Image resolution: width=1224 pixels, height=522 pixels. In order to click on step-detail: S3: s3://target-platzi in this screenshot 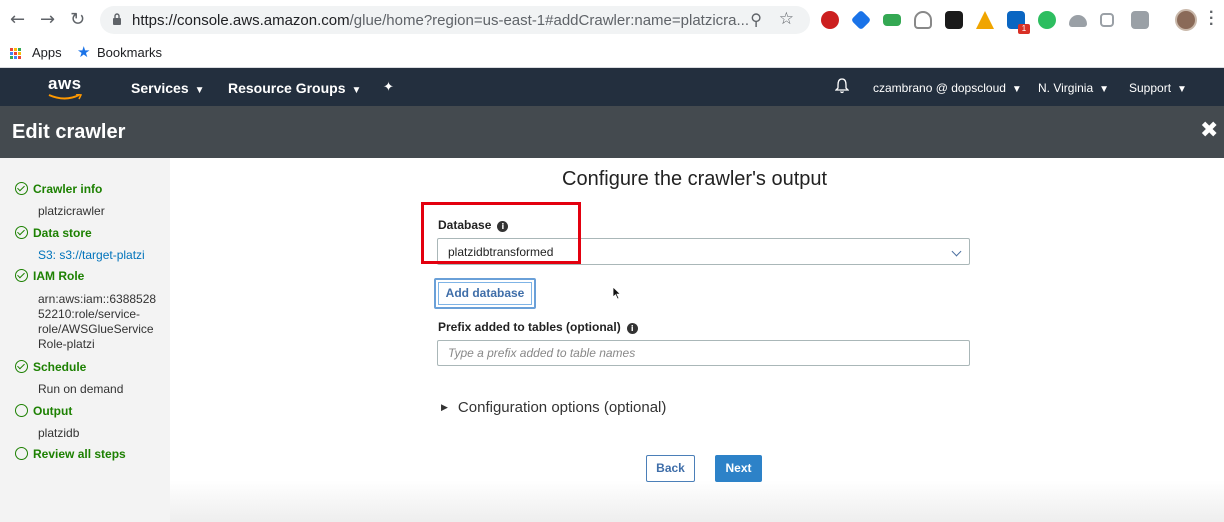, I will do `click(91, 255)`.